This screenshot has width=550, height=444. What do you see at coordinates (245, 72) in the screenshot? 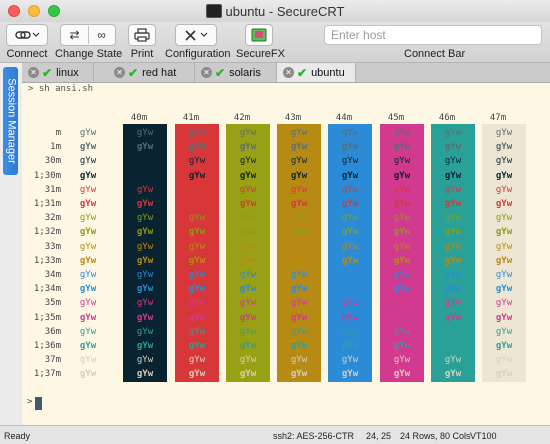
I see `tab-label: solaris` at bounding box center [245, 72].